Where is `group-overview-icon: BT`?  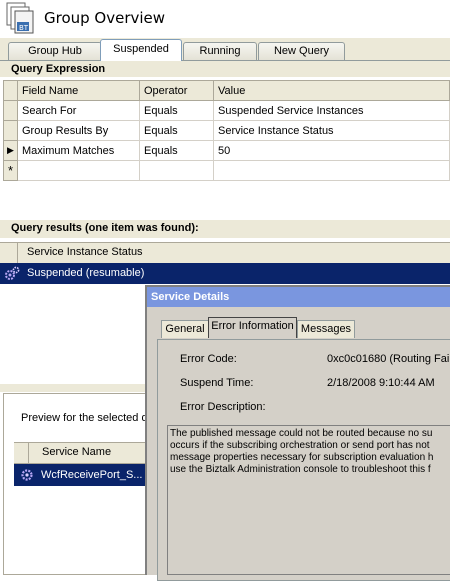 group-overview-icon: BT is located at coordinates (20, 18).